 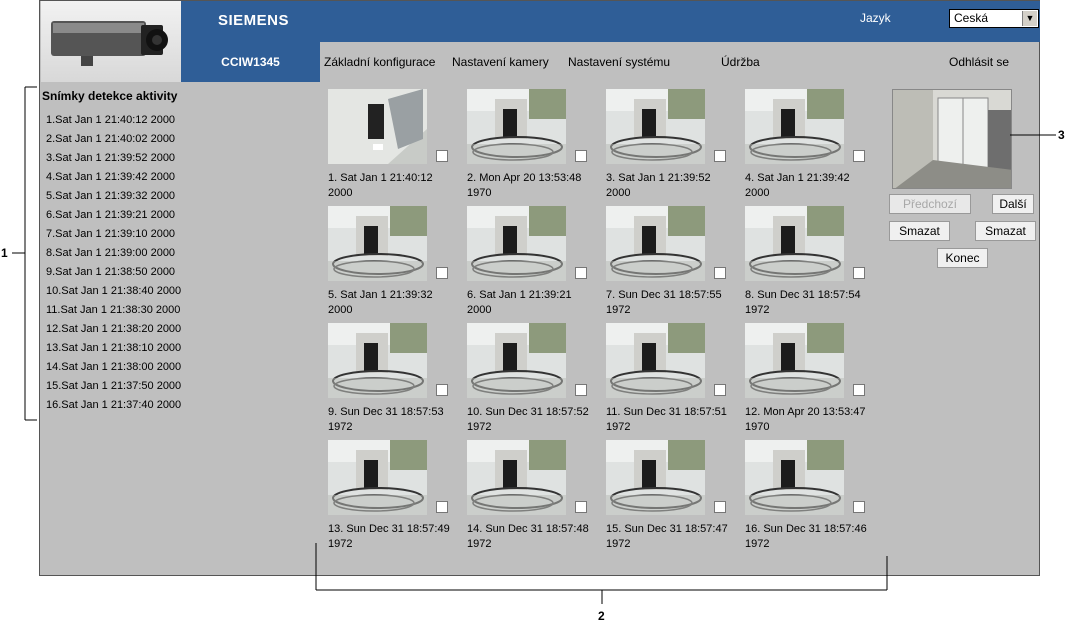 What do you see at coordinates (4, 253) in the screenshot?
I see `callout-1: 1` at bounding box center [4, 253].